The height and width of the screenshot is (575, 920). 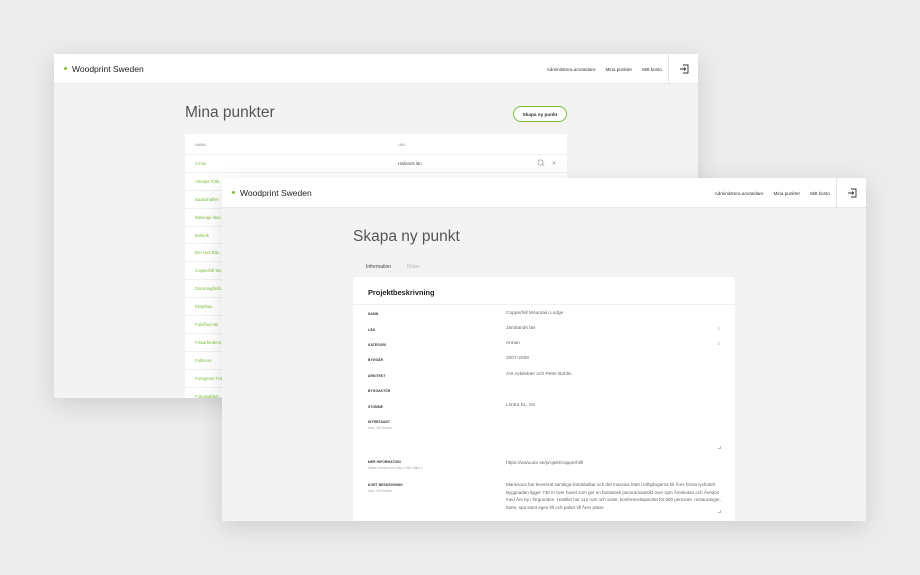 What do you see at coordinates (376, 407) in the screenshot?
I see `label-frame: STOMME` at bounding box center [376, 407].